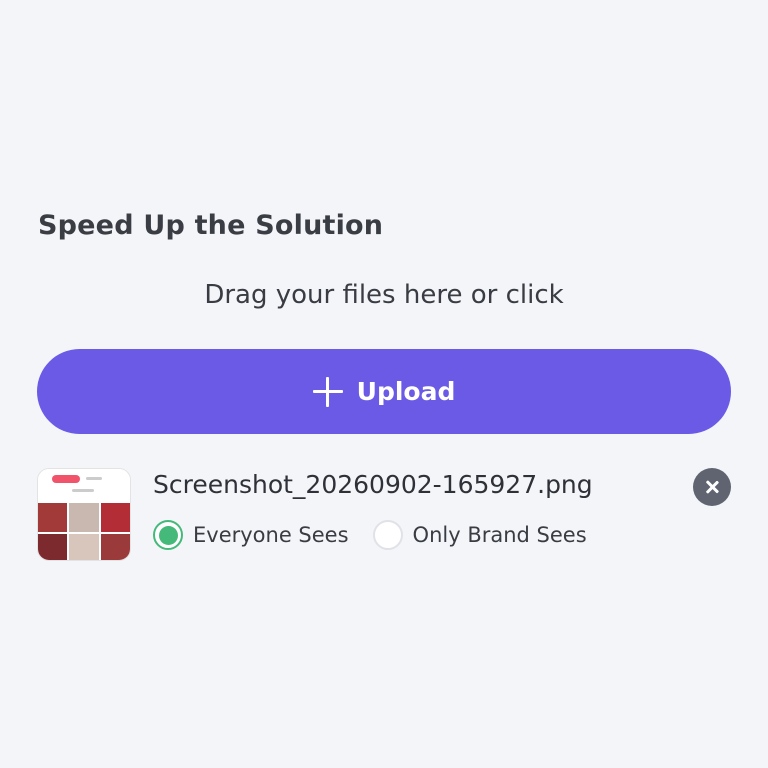 The height and width of the screenshot is (768, 768). I want to click on plus-icon, so click(327, 391).